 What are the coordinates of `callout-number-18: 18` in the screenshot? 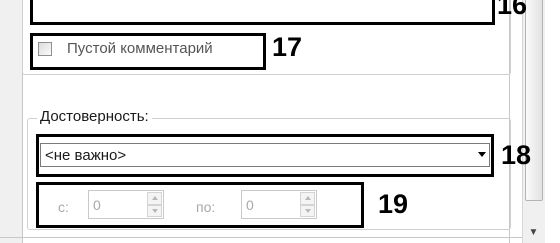 It's located at (516, 155).